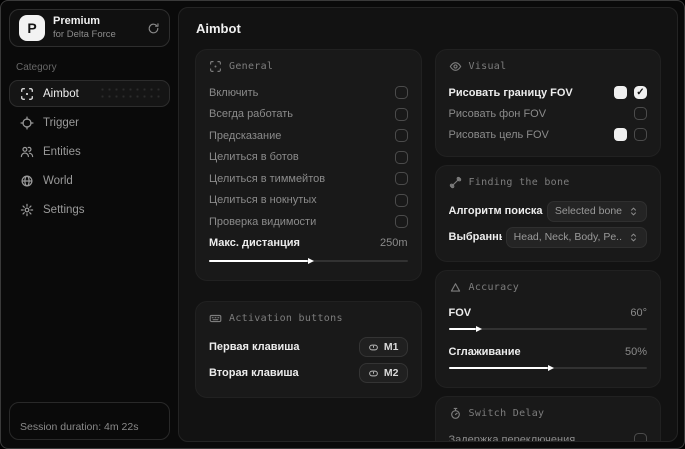 The height and width of the screenshot is (449, 685). What do you see at coordinates (58, 180) in the screenshot?
I see `sidebar-item-label: World` at bounding box center [58, 180].